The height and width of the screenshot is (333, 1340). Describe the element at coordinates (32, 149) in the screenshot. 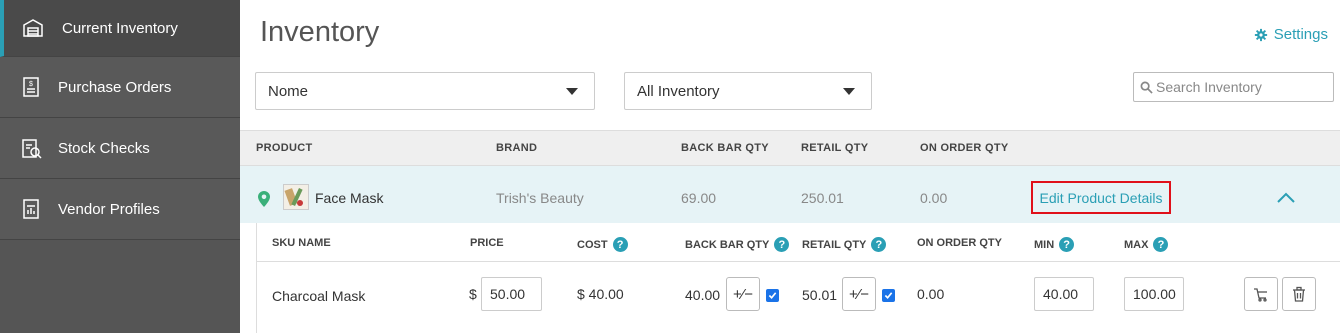

I see `stock-check-icon` at that location.